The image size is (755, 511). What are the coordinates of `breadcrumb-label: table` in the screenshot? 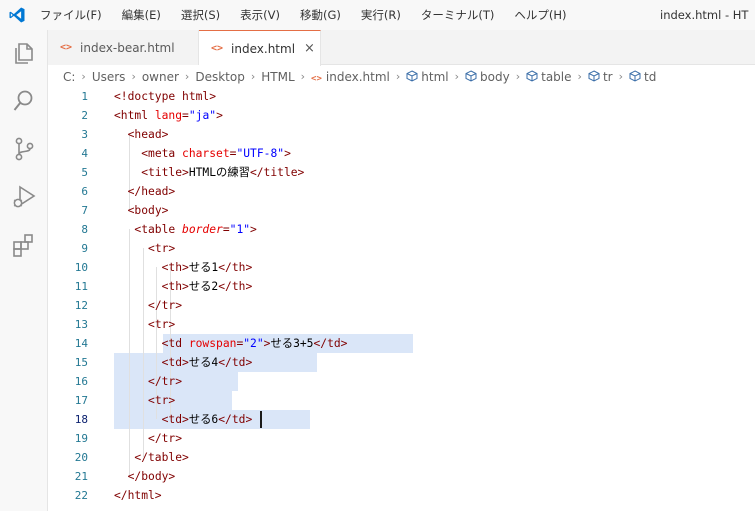 It's located at (556, 76).